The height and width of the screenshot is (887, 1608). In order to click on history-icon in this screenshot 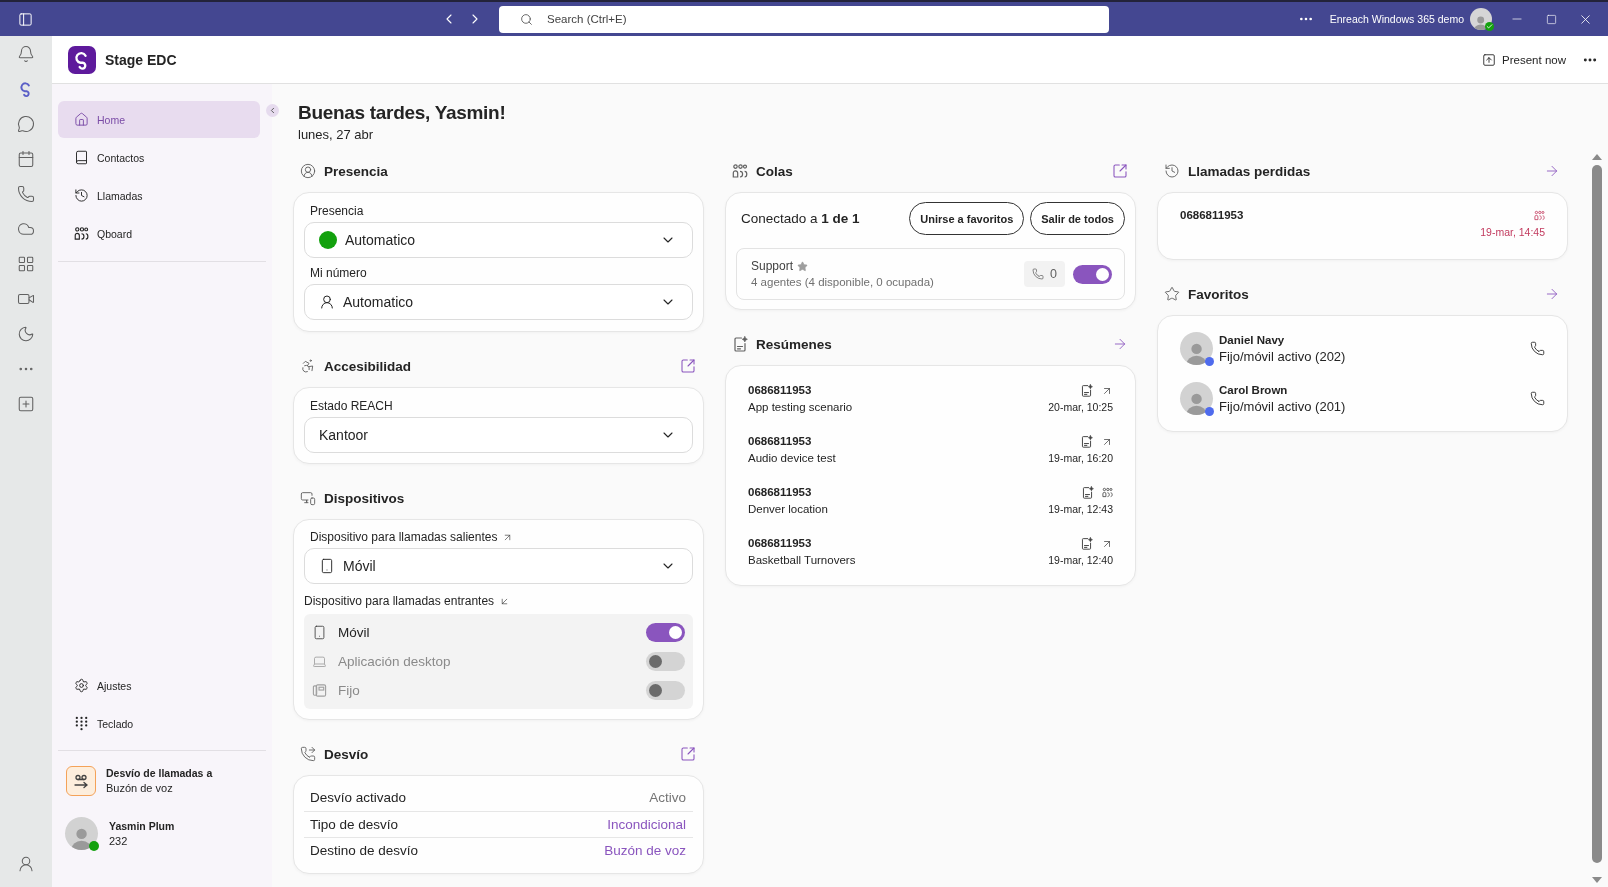, I will do `click(81, 195)`.